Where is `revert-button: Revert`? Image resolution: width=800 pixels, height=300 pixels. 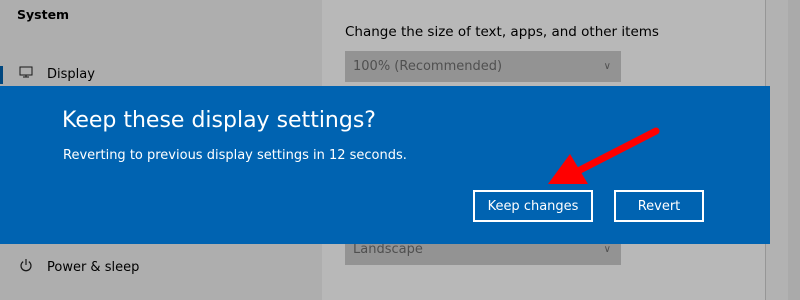
revert-button: Revert is located at coordinates (659, 206).